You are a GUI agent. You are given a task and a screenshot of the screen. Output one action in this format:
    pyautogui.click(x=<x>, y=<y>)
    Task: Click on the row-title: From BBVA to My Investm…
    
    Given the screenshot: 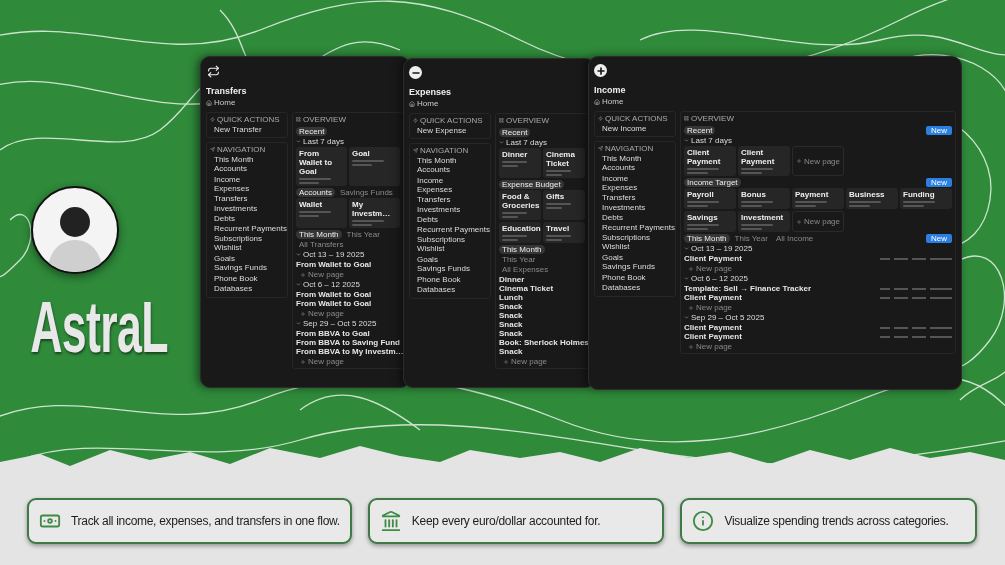 What is the action you would take?
    pyautogui.click(x=350, y=351)
    